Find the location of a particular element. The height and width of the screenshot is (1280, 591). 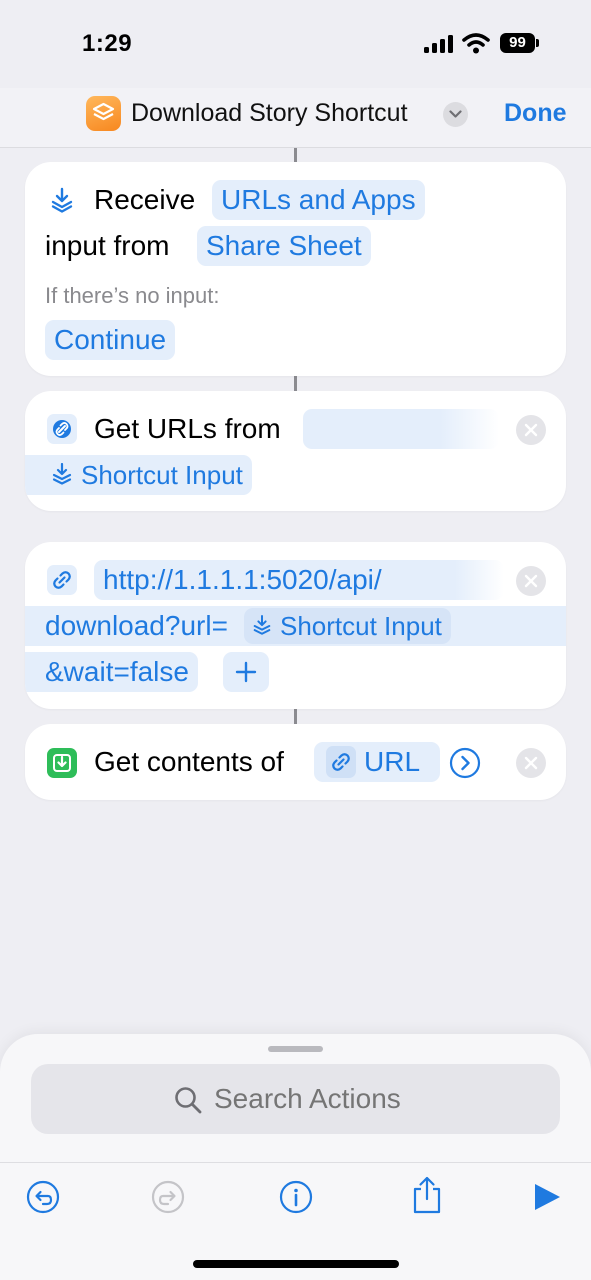

url-text-line-2: download?url= Shortcut Input is located at coordinates (295, 626).